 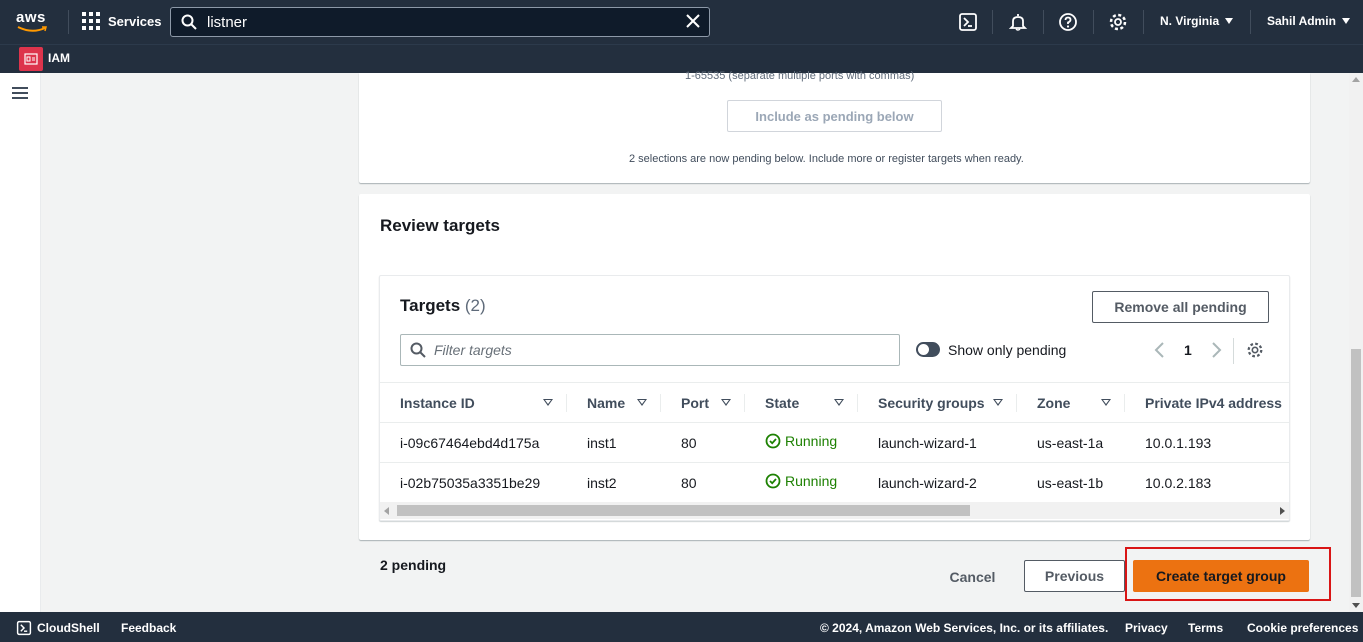 What do you see at coordinates (386, 511) in the screenshot?
I see `scroll-left-icon` at bounding box center [386, 511].